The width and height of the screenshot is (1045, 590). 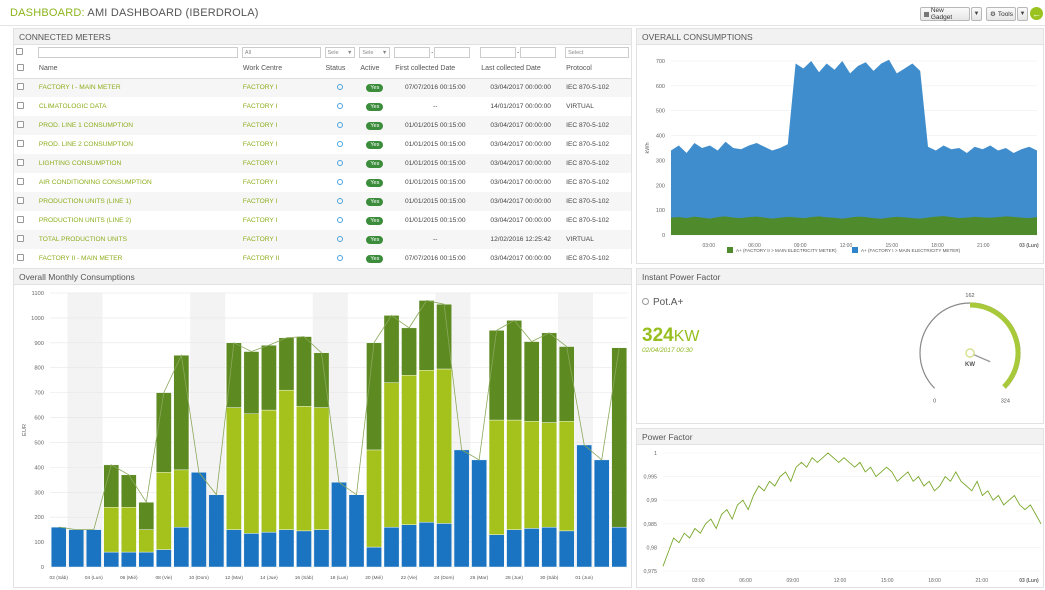 What do you see at coordinates (597, 52) in the screenshot?
I see `protocol-filter-select: Select` at bounding box center [597, 52].